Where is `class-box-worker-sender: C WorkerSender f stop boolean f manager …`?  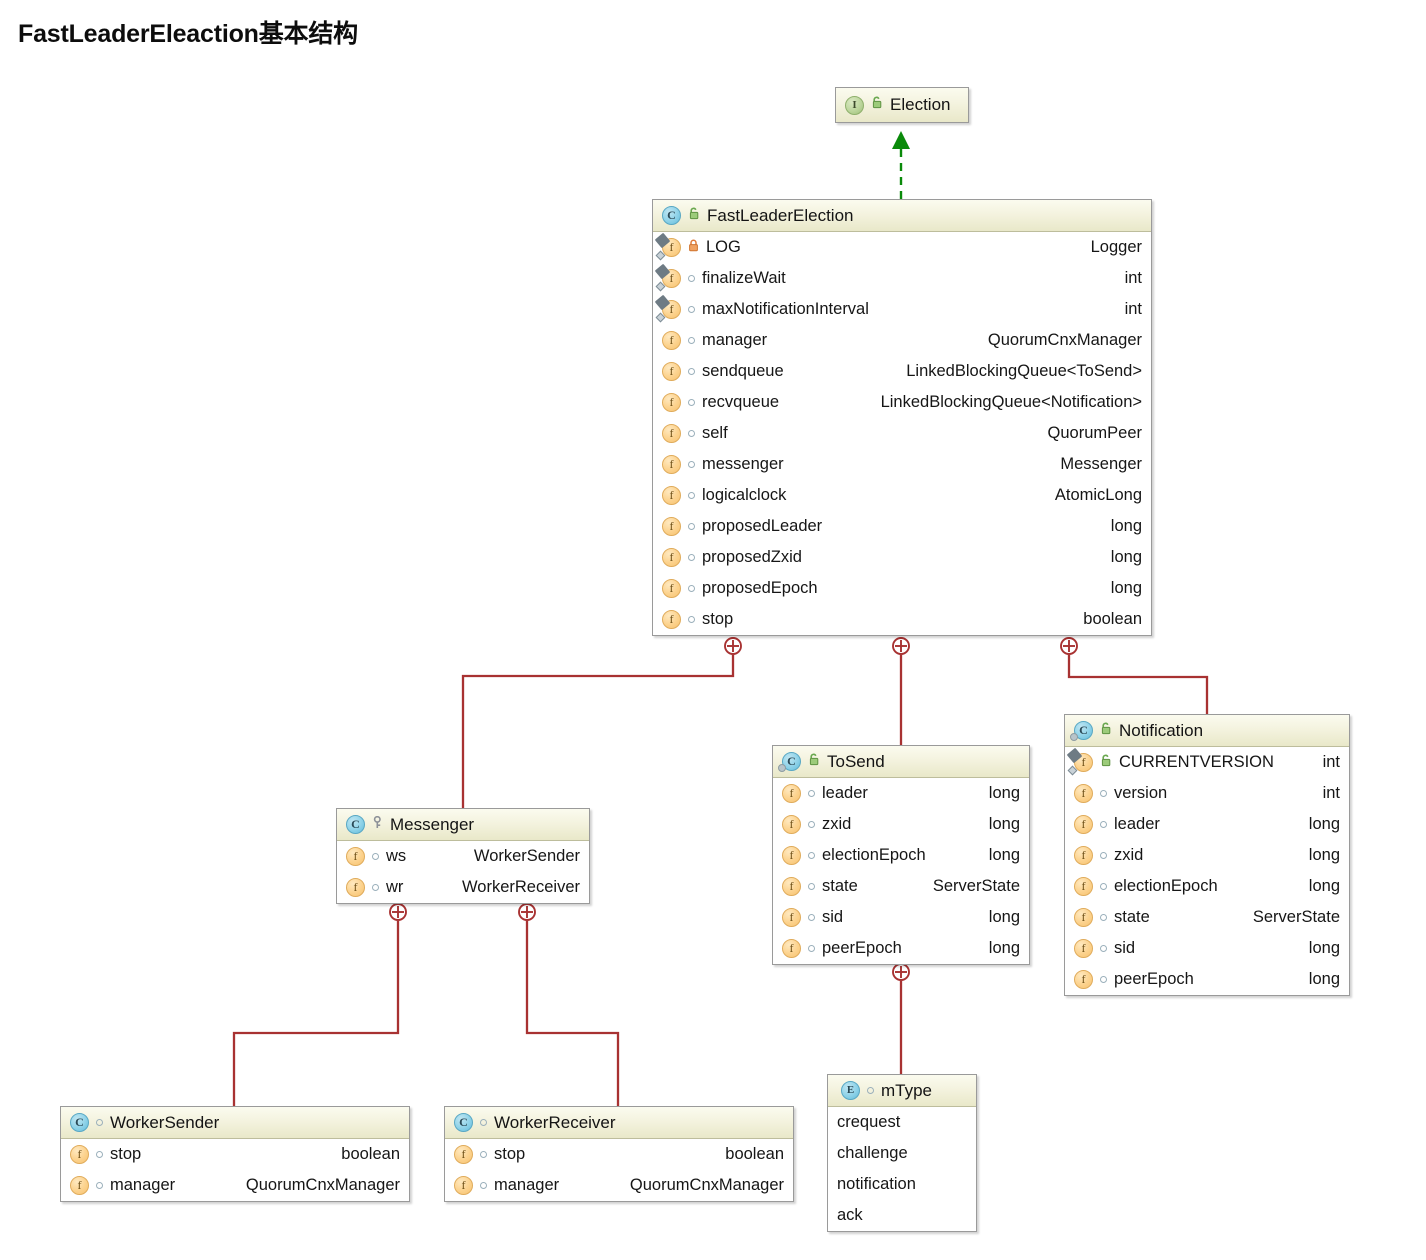 class-box-worker-sender: C WorkerSender f stop boolean f manager … is located at coordinates (235, 1154).